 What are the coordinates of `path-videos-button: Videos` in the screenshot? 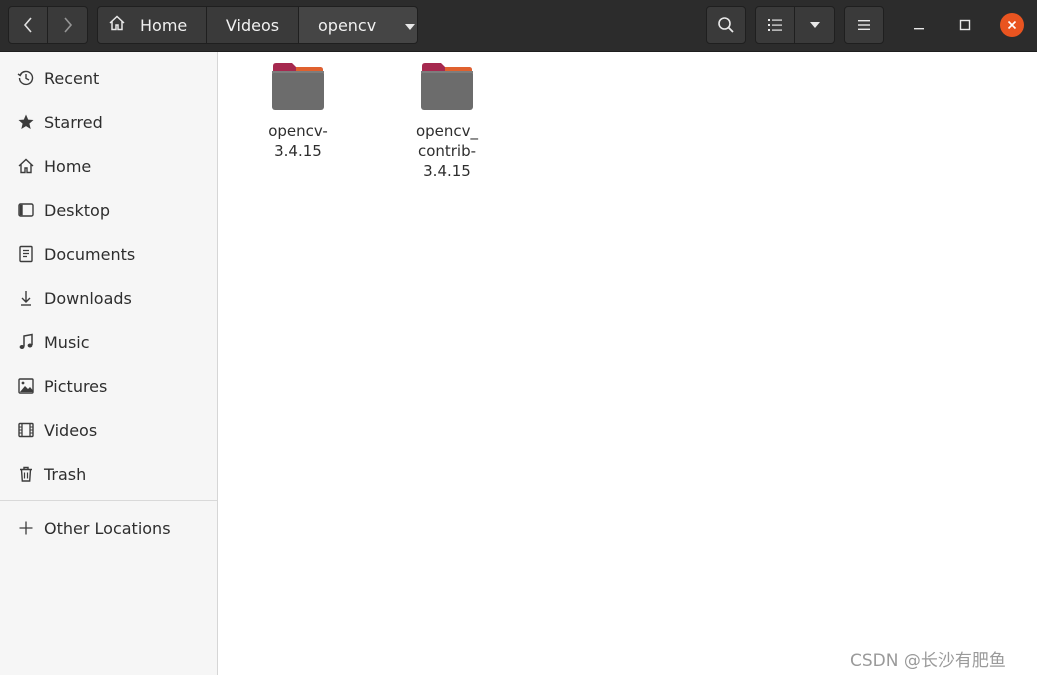 It's located at (253, 25).